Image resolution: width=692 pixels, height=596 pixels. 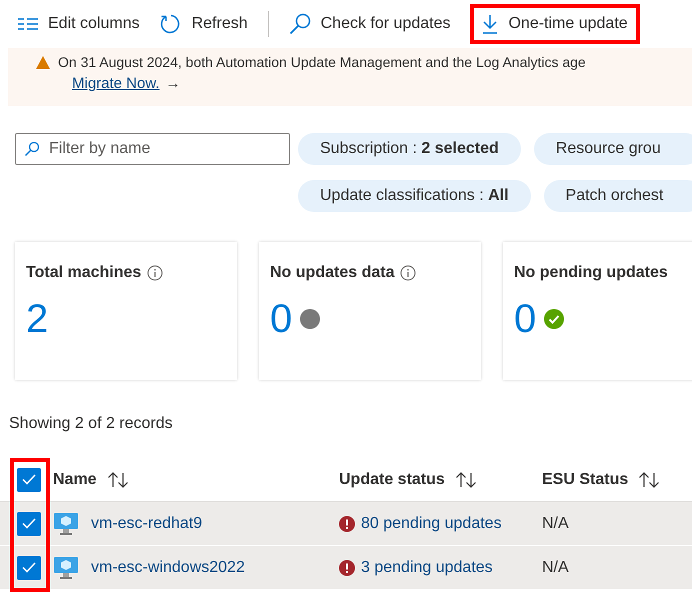 I want to click on toolbar-button: Edit columns, so click(x=79, y=24).